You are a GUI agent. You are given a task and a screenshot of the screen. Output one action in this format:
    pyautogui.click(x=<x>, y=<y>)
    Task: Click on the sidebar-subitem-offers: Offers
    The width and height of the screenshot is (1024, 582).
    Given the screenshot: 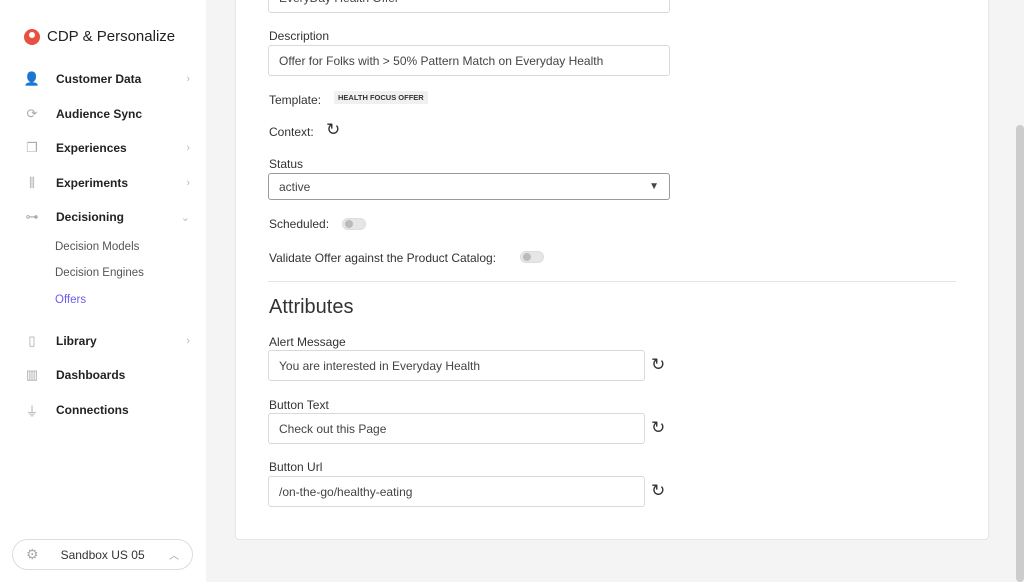 What is the action you would take?
    pyautogui.click(x=70, y=300)
    